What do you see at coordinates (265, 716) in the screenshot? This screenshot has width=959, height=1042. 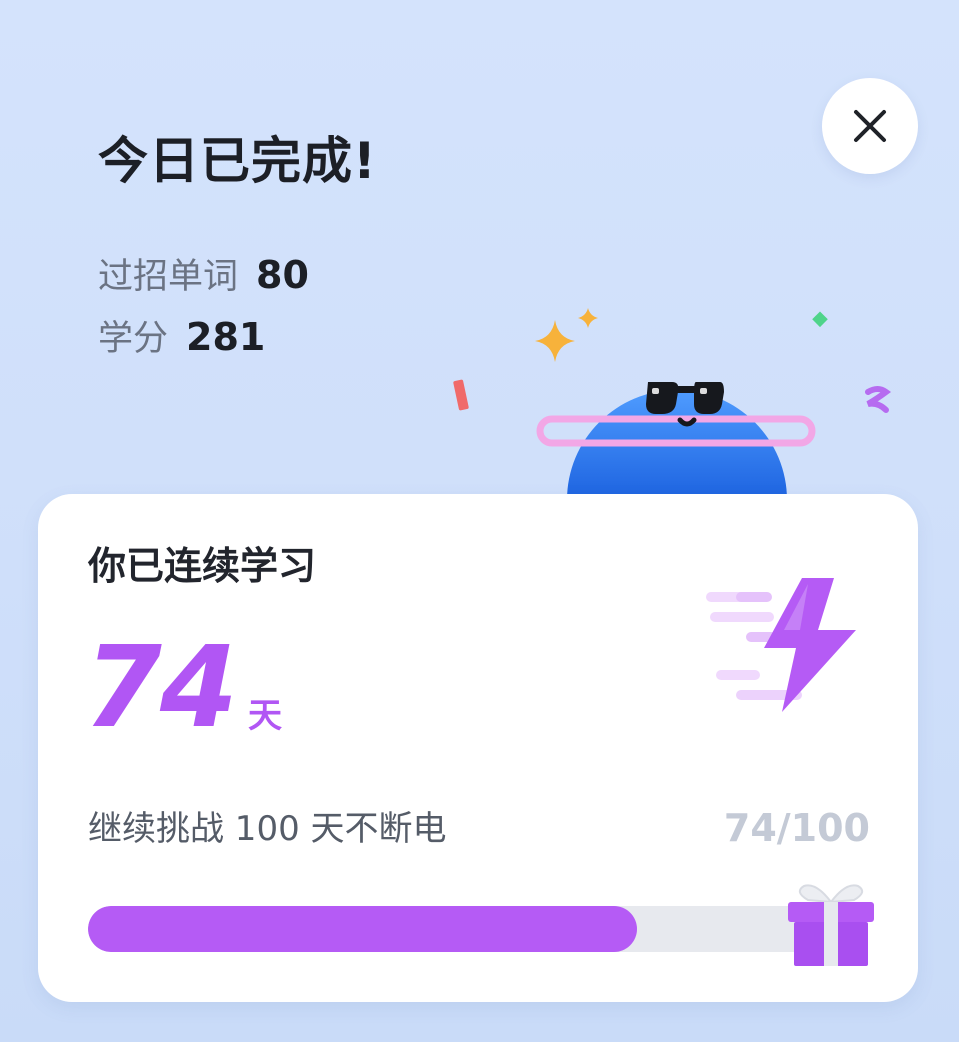 I see `streak-days-unit: 天` at bounding box center [265, 716].